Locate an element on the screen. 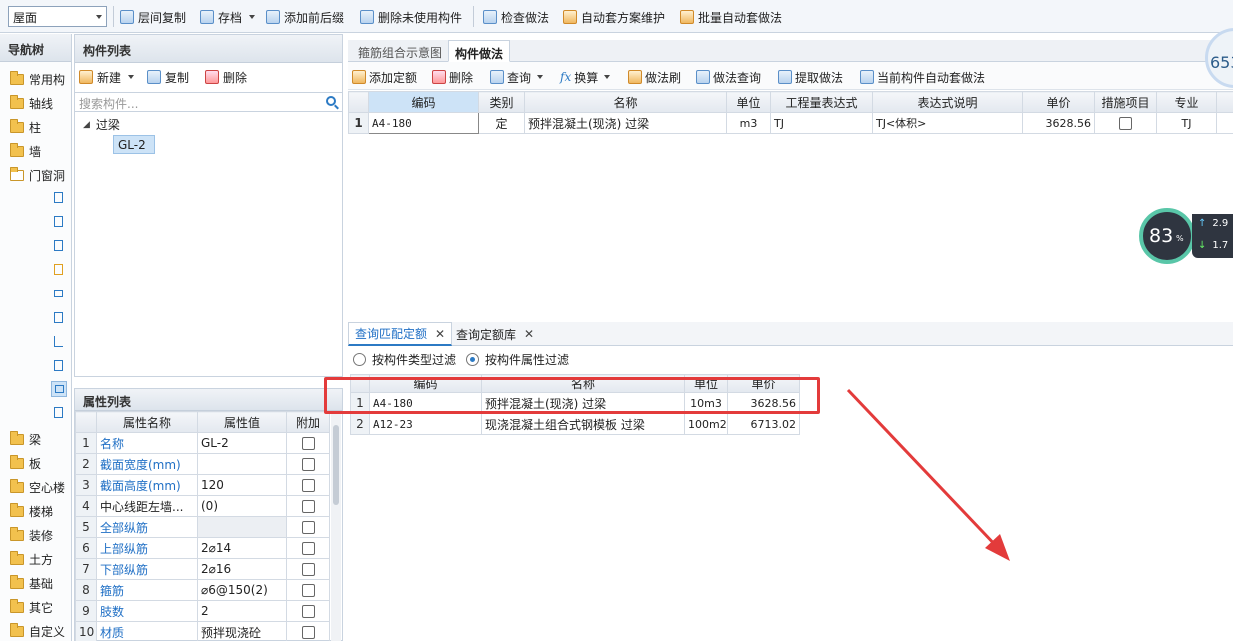  method-query-button: 做法查询 is located at coordinates (728, 77).